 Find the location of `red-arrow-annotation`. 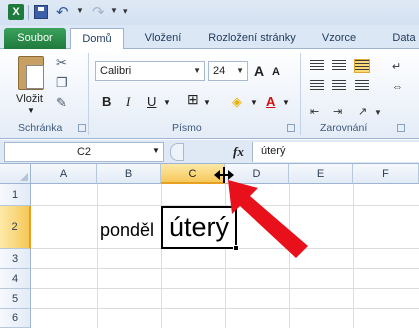

red-arrow-annotation is located at coordinates (268, 219).